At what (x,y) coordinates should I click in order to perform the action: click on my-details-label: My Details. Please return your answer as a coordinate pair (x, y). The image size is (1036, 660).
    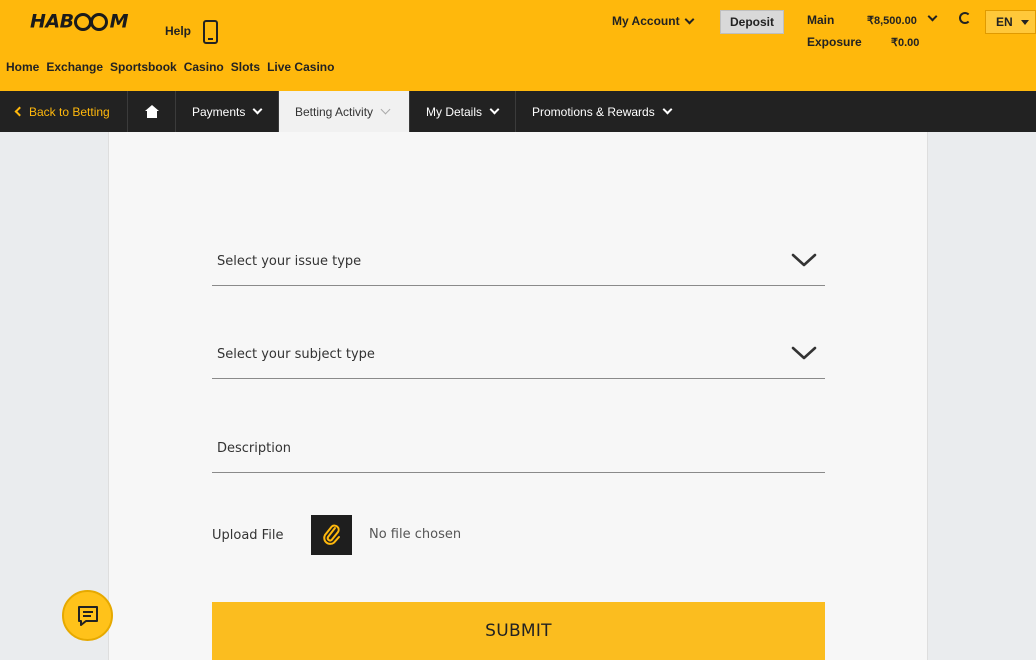
    Looking at the image, I should click on (454, 111).